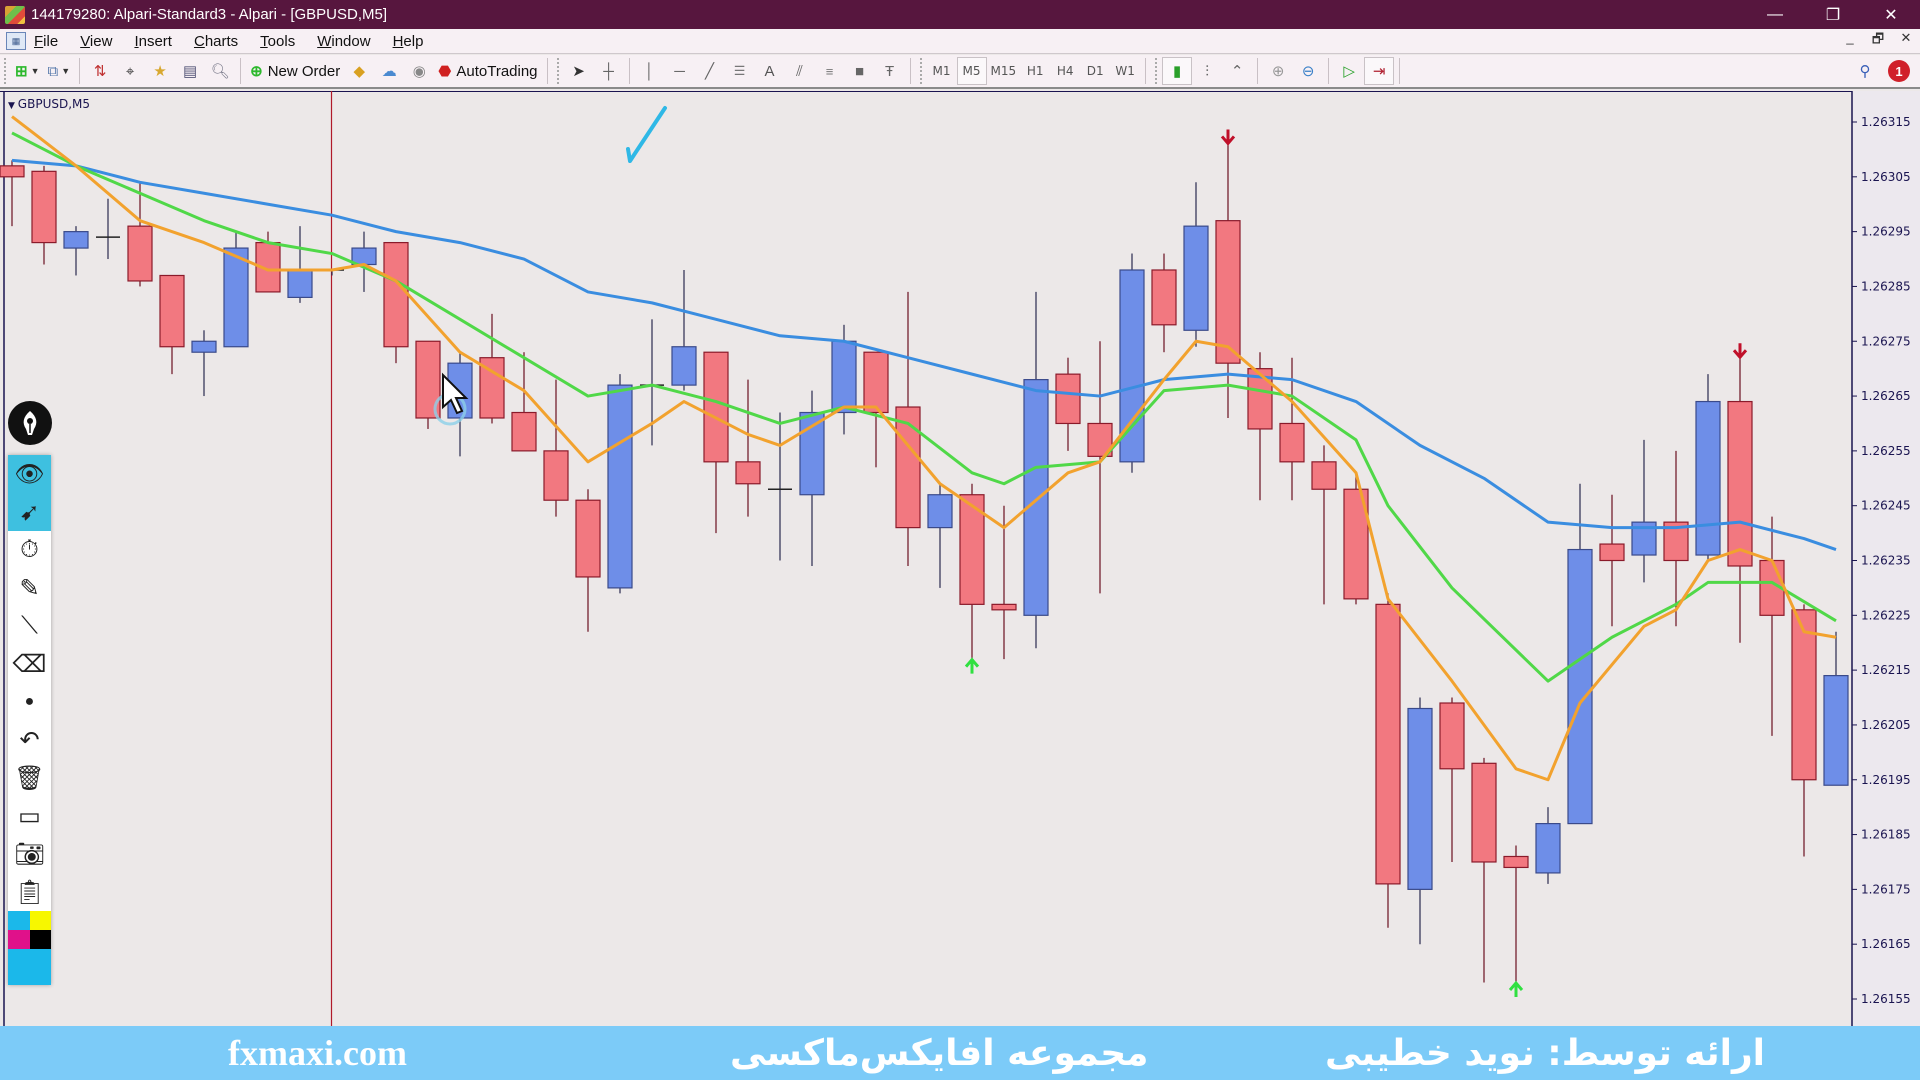 This screenshot has width=1920, height=1080. What do you see at coordinates (29, 967) in the screenshot?
I see `current-color-swatch` at bounding box center [29, 967].